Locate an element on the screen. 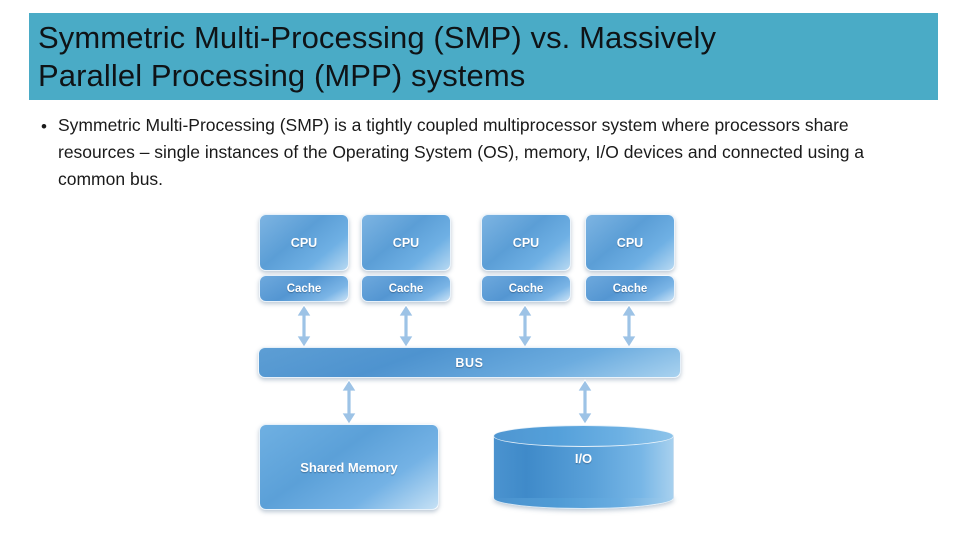 This screenshot has height=540, width=960. cache-label-3: Cache is located at coordinates (526, 288).